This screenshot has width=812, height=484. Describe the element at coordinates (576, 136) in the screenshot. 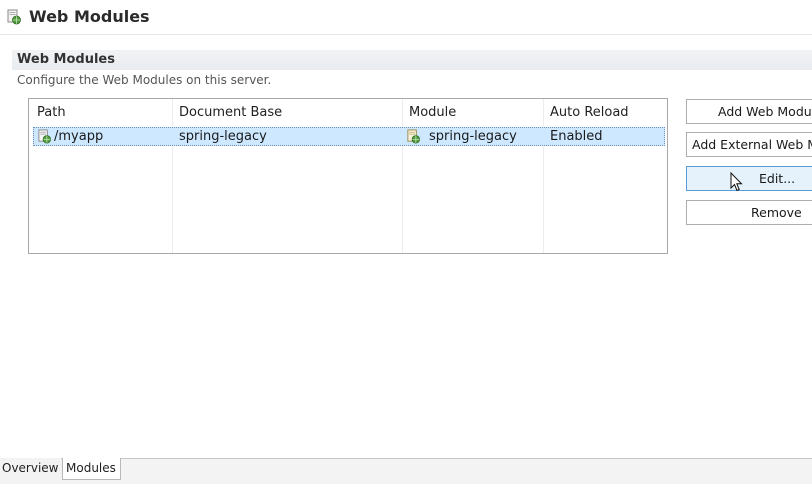

I see `cell-auto-reload: Enabled` at that location.